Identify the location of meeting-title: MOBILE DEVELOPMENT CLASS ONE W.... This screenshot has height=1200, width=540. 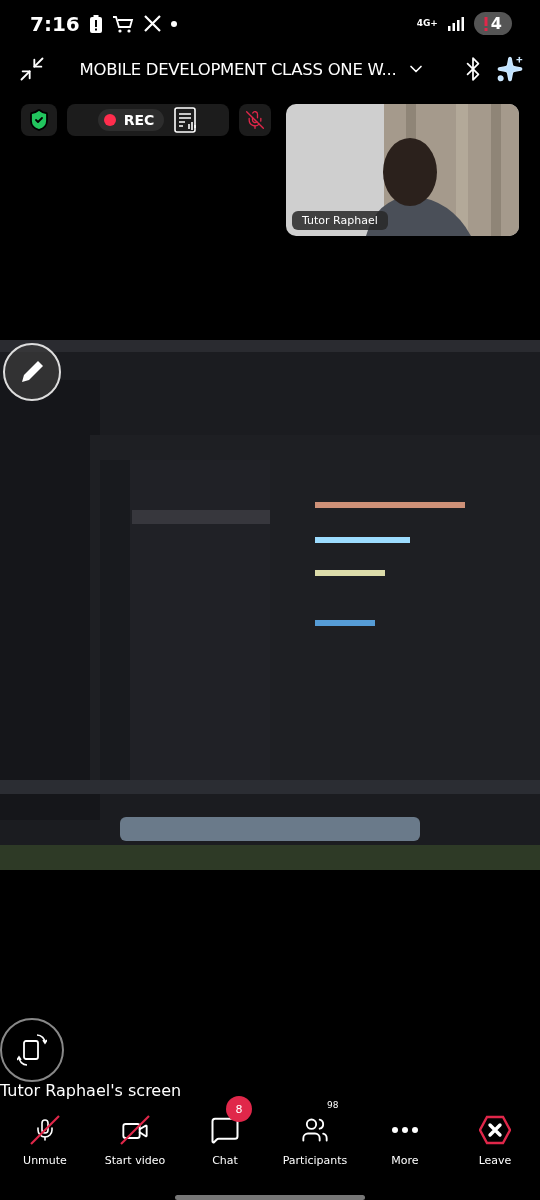
(238, 69).